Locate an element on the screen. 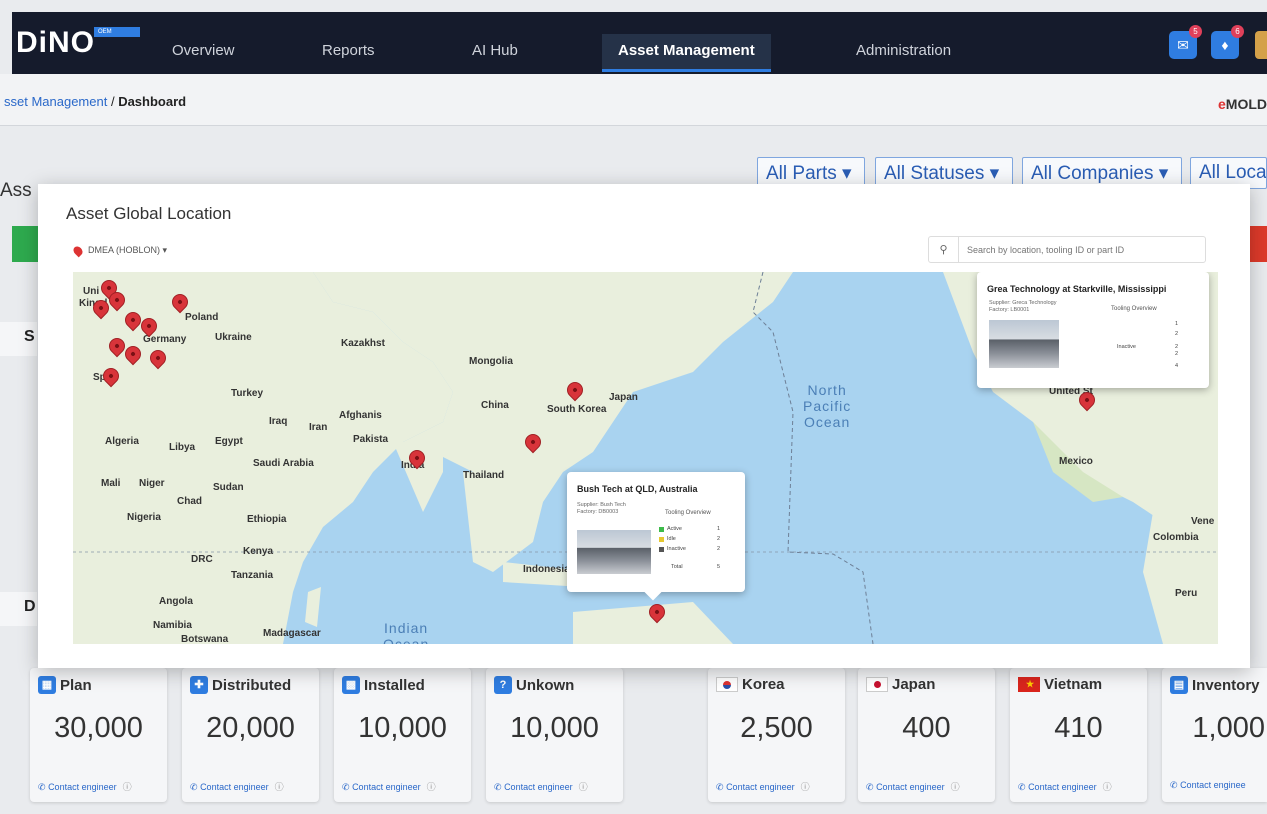  bell-icon: ♦ 6 is located at coordinates (1227, 42).